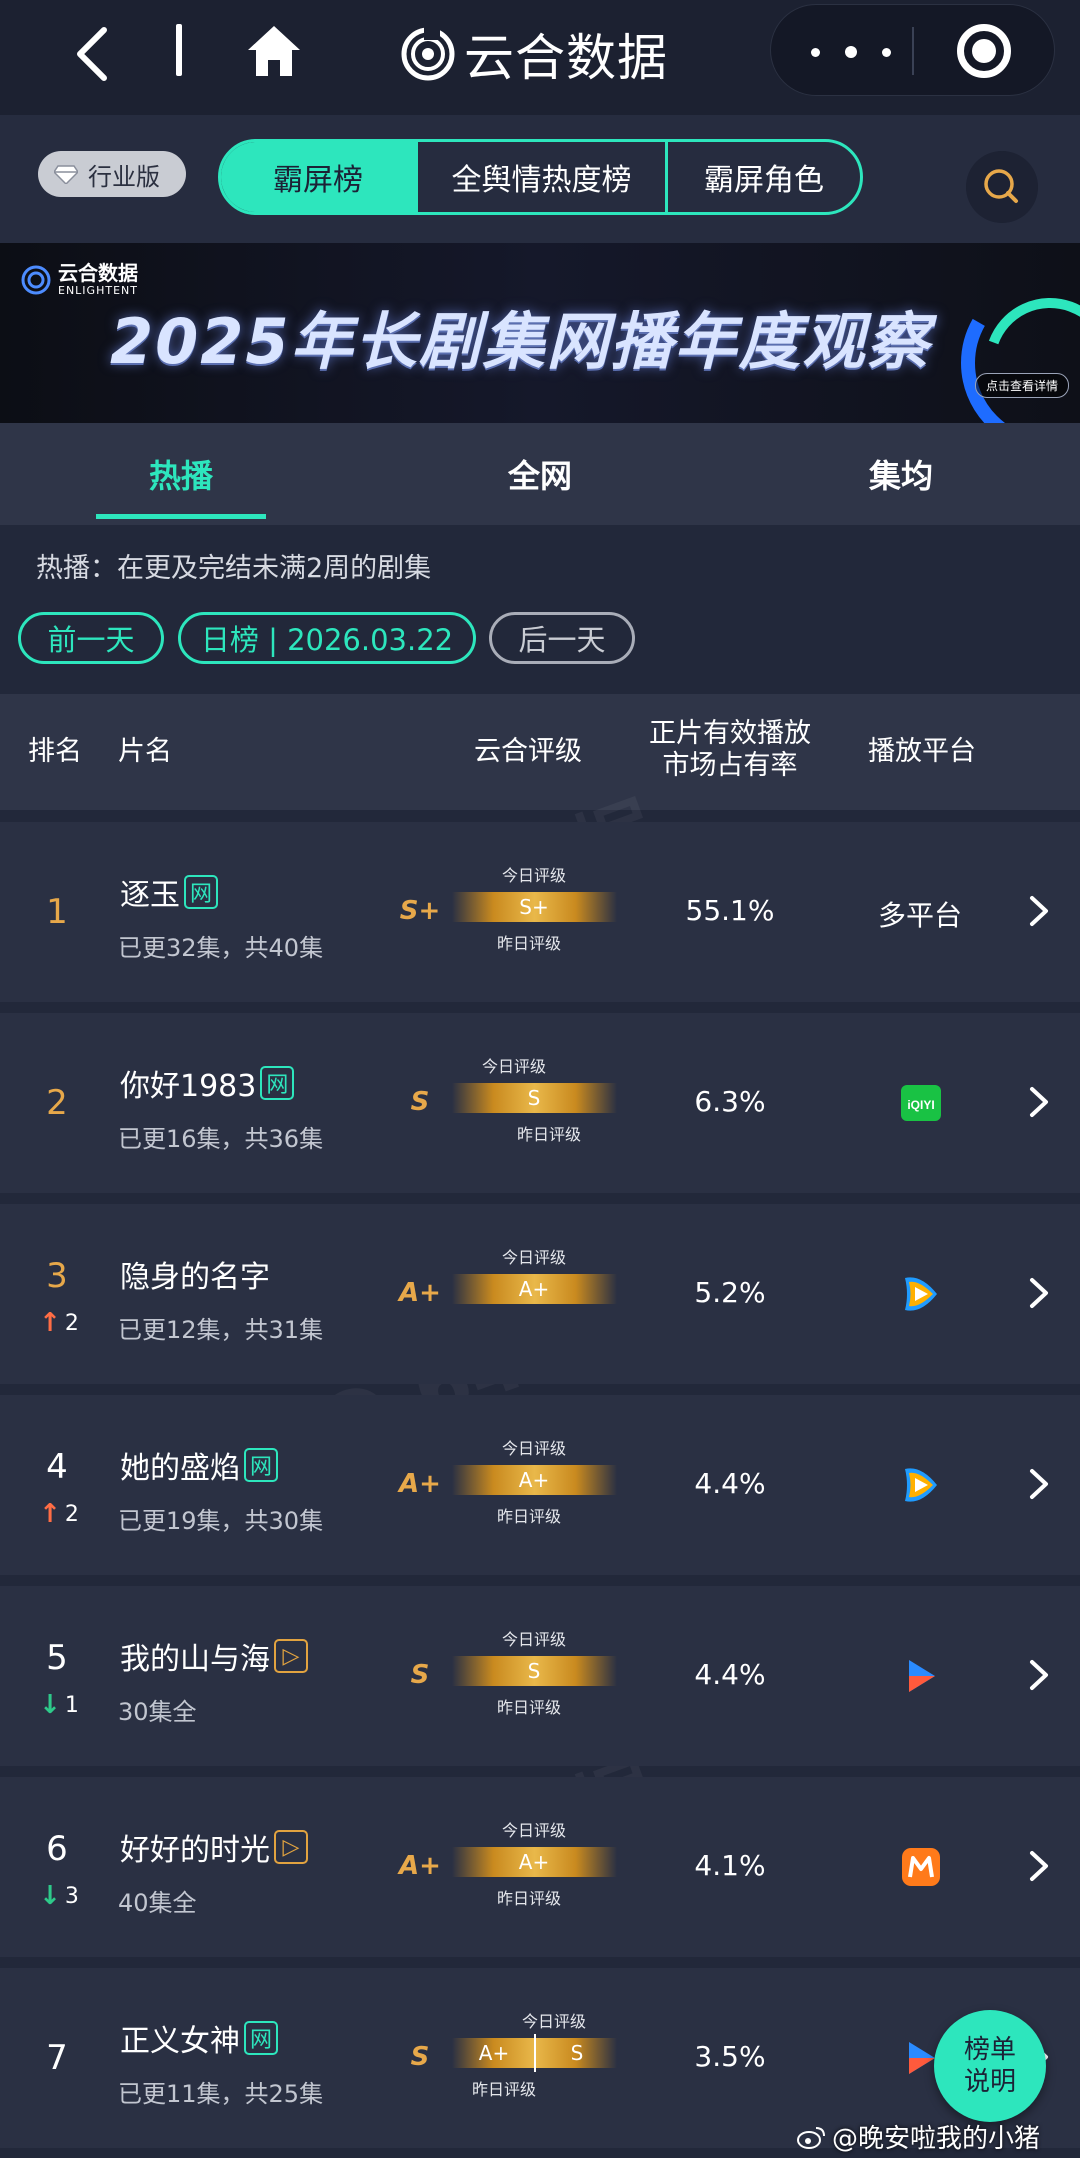 This screenshot has width=1080, height=2158. I want to click on logo-icon, so click(428, 53).